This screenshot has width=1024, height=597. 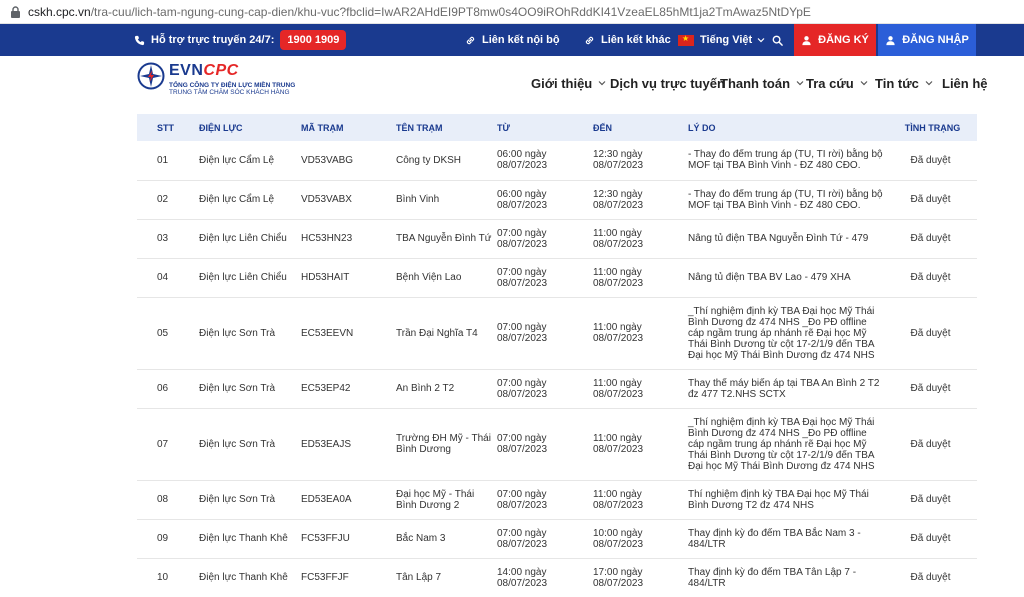 I want to click on cell-dien-luc: Điện lực Sơn Trà, so click(x=250, y=333).